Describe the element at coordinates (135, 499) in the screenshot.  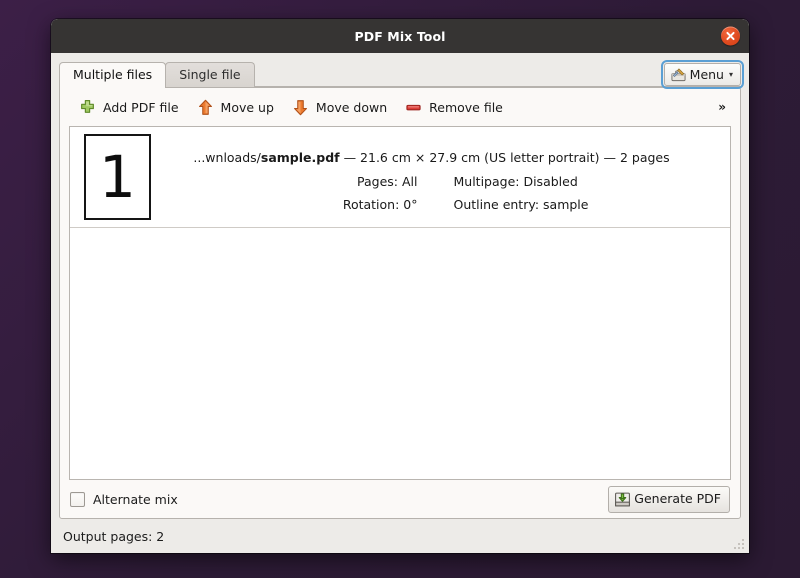
I see `alternate-mix-label: Alternate mix` at that location.